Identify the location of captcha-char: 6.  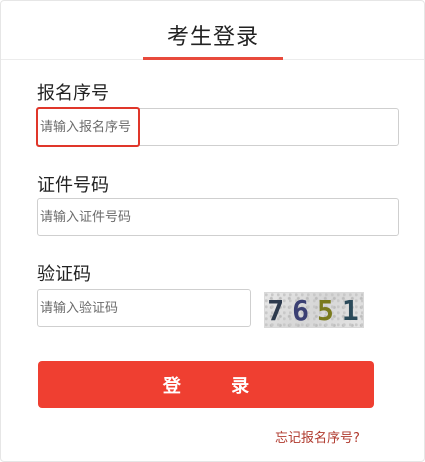
(301, 310).